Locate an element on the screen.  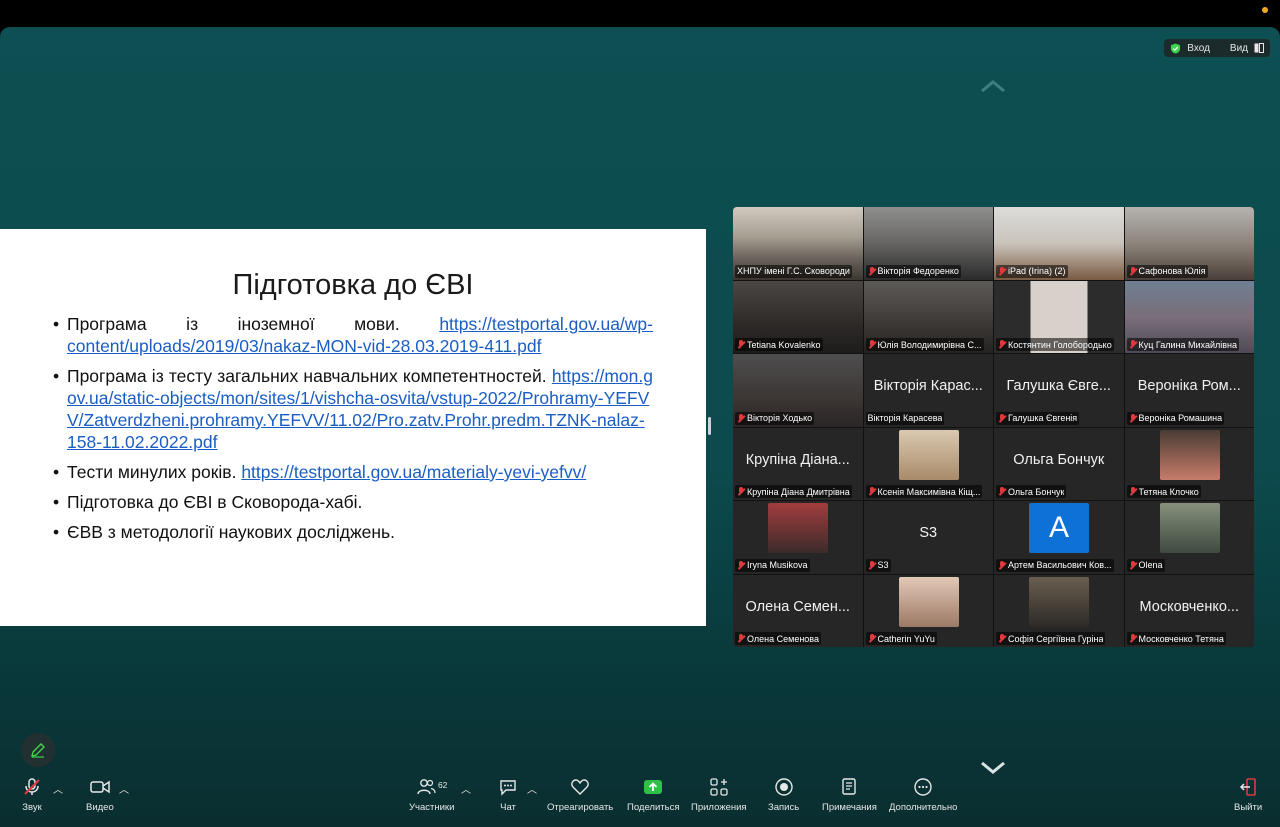
participant-name: Вікторія Ходько is located at coordinates (780, 418).